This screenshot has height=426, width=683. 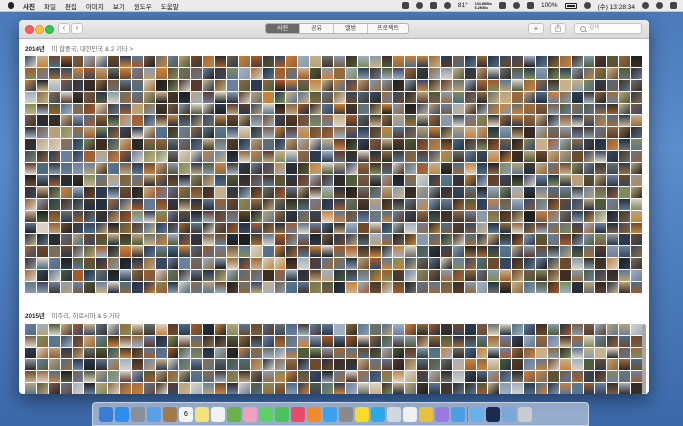 What do you see at coordinates (362, 414) in the screenshot?
I see `dock-kakaotalk-icon` at bounding box center [362, 414].